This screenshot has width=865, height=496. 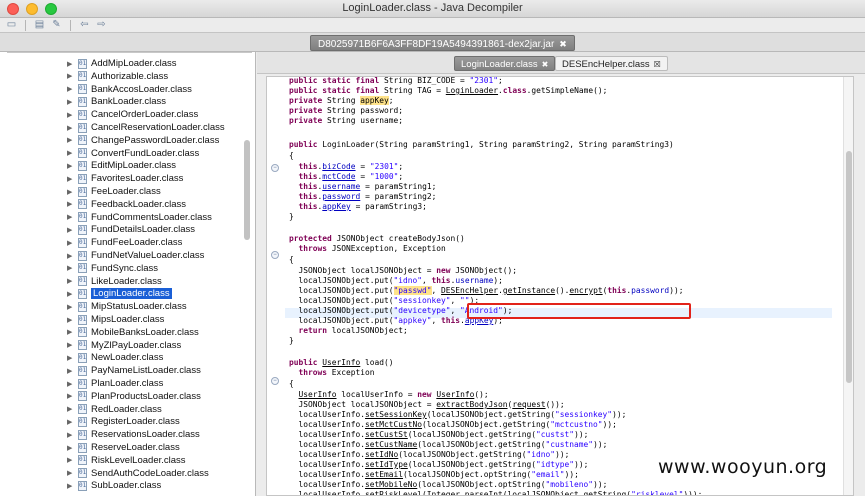 What do you see at coordinates (56, 25) in the screenshot?
I see `search-icon: ✎` at bounding box center [56, 25].